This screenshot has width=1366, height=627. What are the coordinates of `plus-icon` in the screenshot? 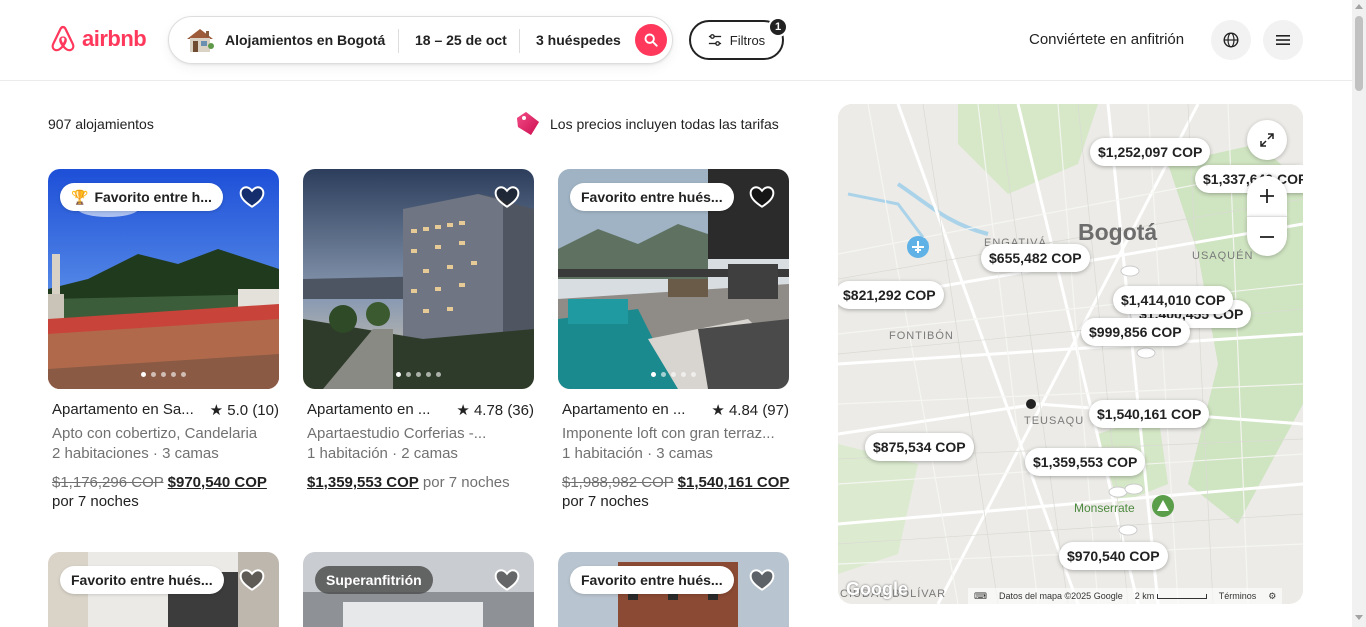 It's located at (1267, 196).